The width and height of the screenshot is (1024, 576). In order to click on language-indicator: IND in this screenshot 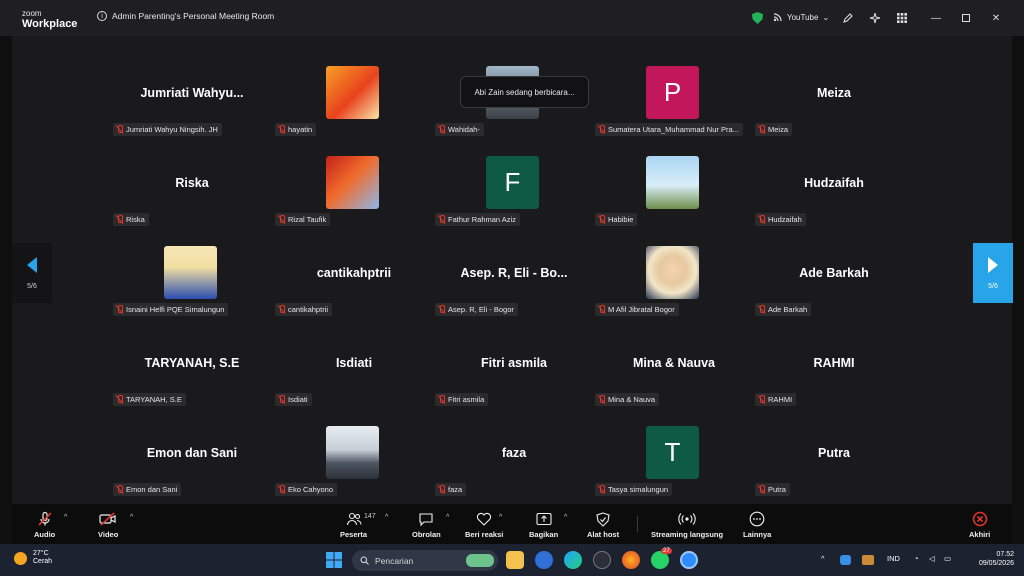, I will do `click(893, 558)`.